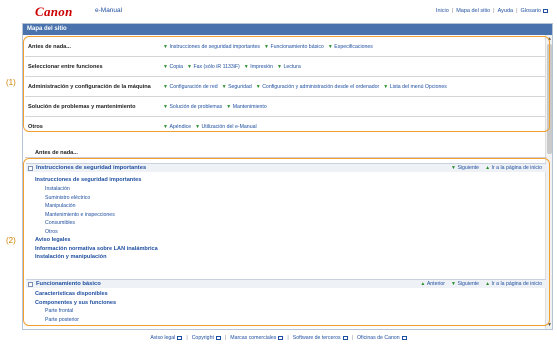  I want to click on footer-link-trademarks: Marcas comerciales, so click(257, 338).